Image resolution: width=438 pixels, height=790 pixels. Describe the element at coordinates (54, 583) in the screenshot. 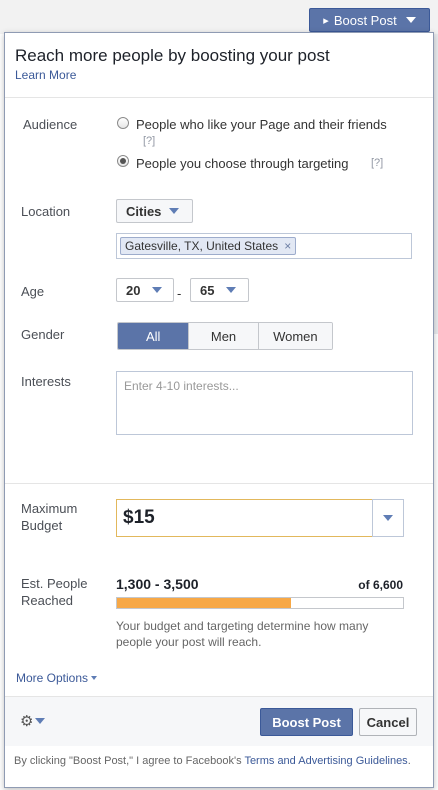

I see `reach-label-line1: Est. People` at that location.